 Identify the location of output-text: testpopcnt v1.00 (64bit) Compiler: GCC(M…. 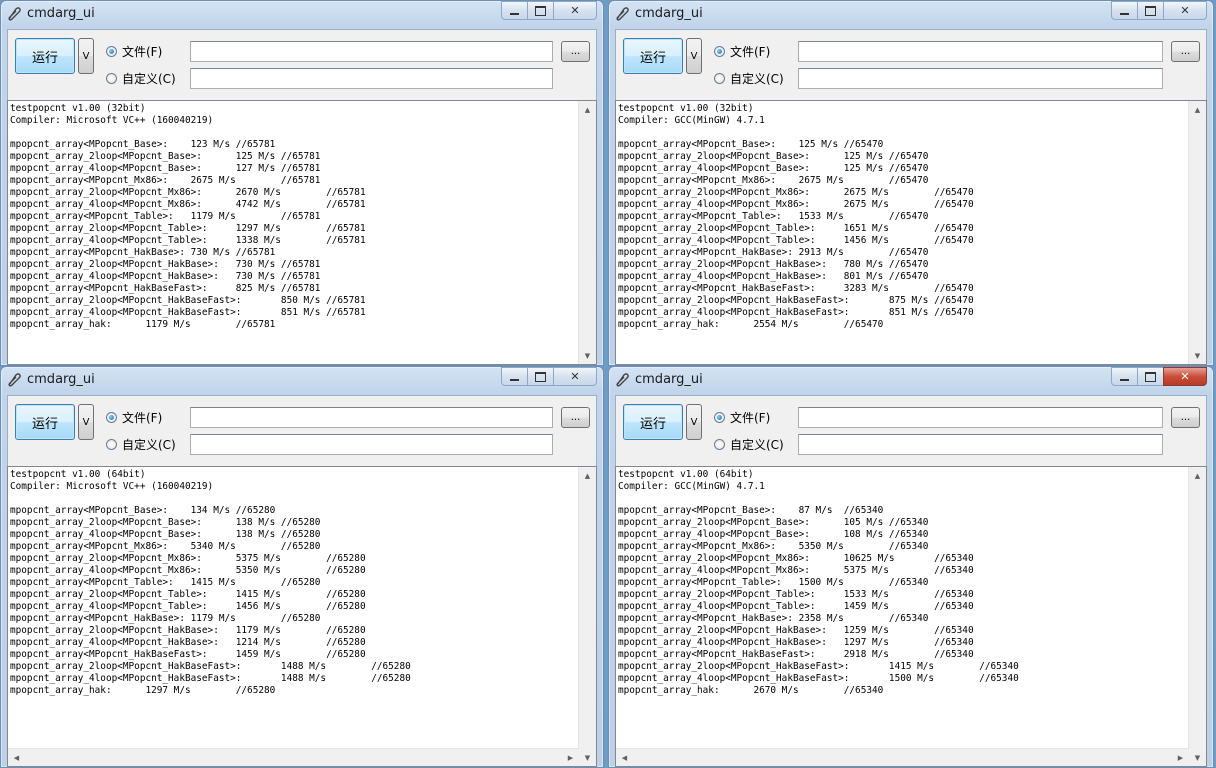
(818, 582).